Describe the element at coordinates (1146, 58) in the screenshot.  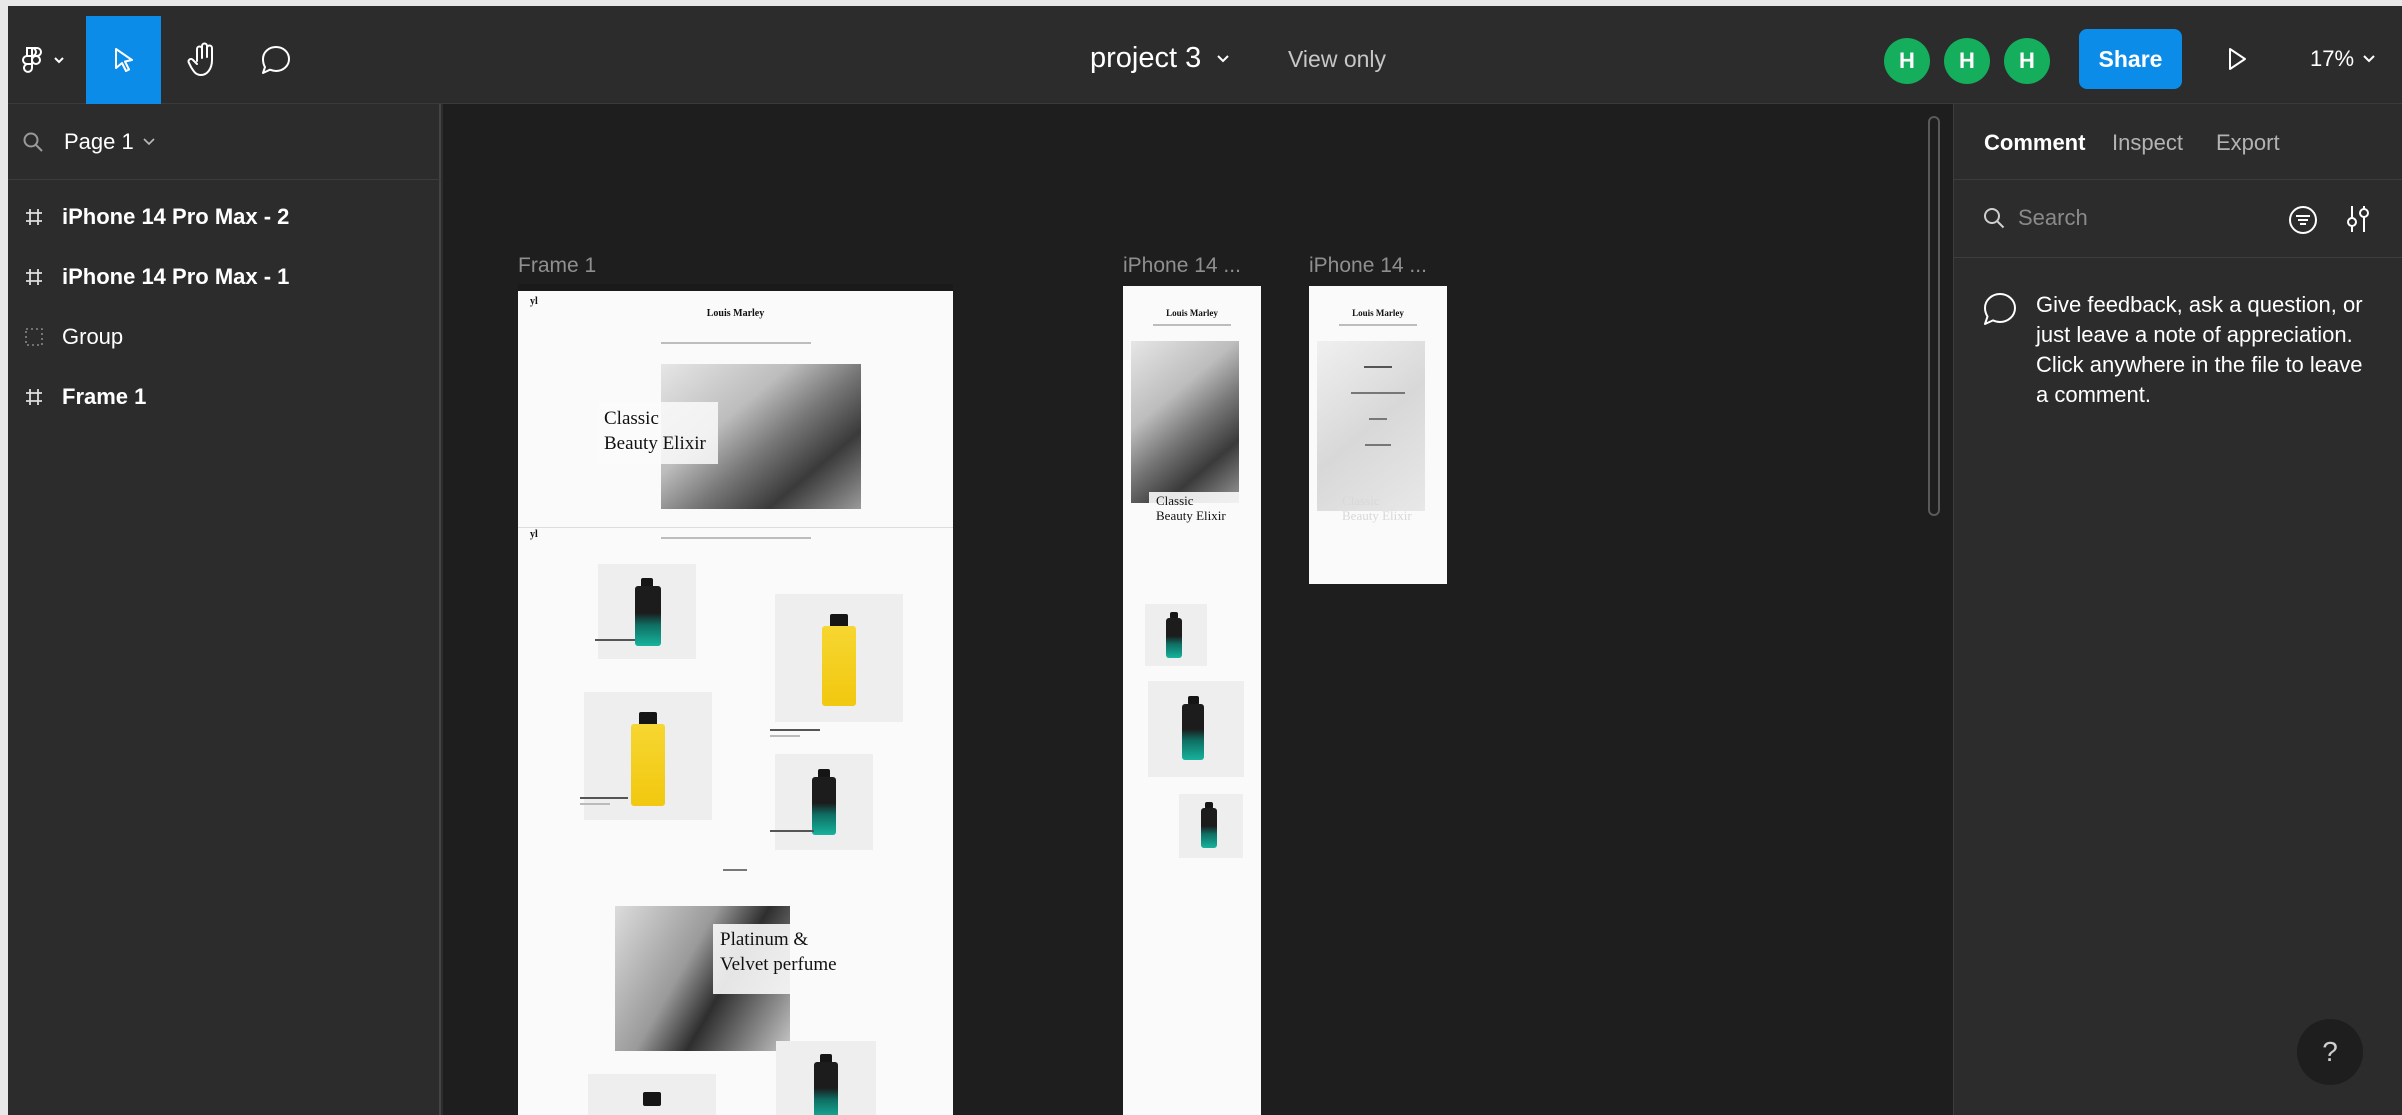
I see `file-title: project 3` at that location.